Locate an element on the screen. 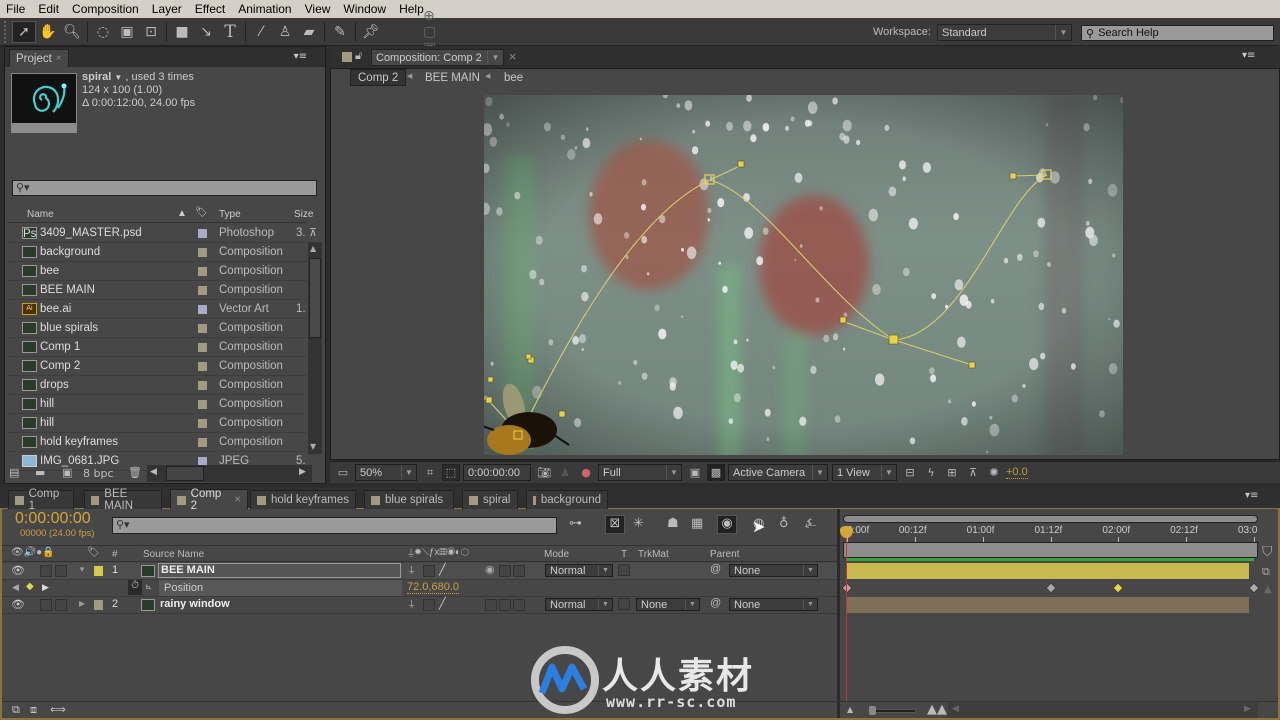 The height and width of the screenshot is (720, 1280). sort-ascending-icon: ▲ is located at coordinates (182, 213).